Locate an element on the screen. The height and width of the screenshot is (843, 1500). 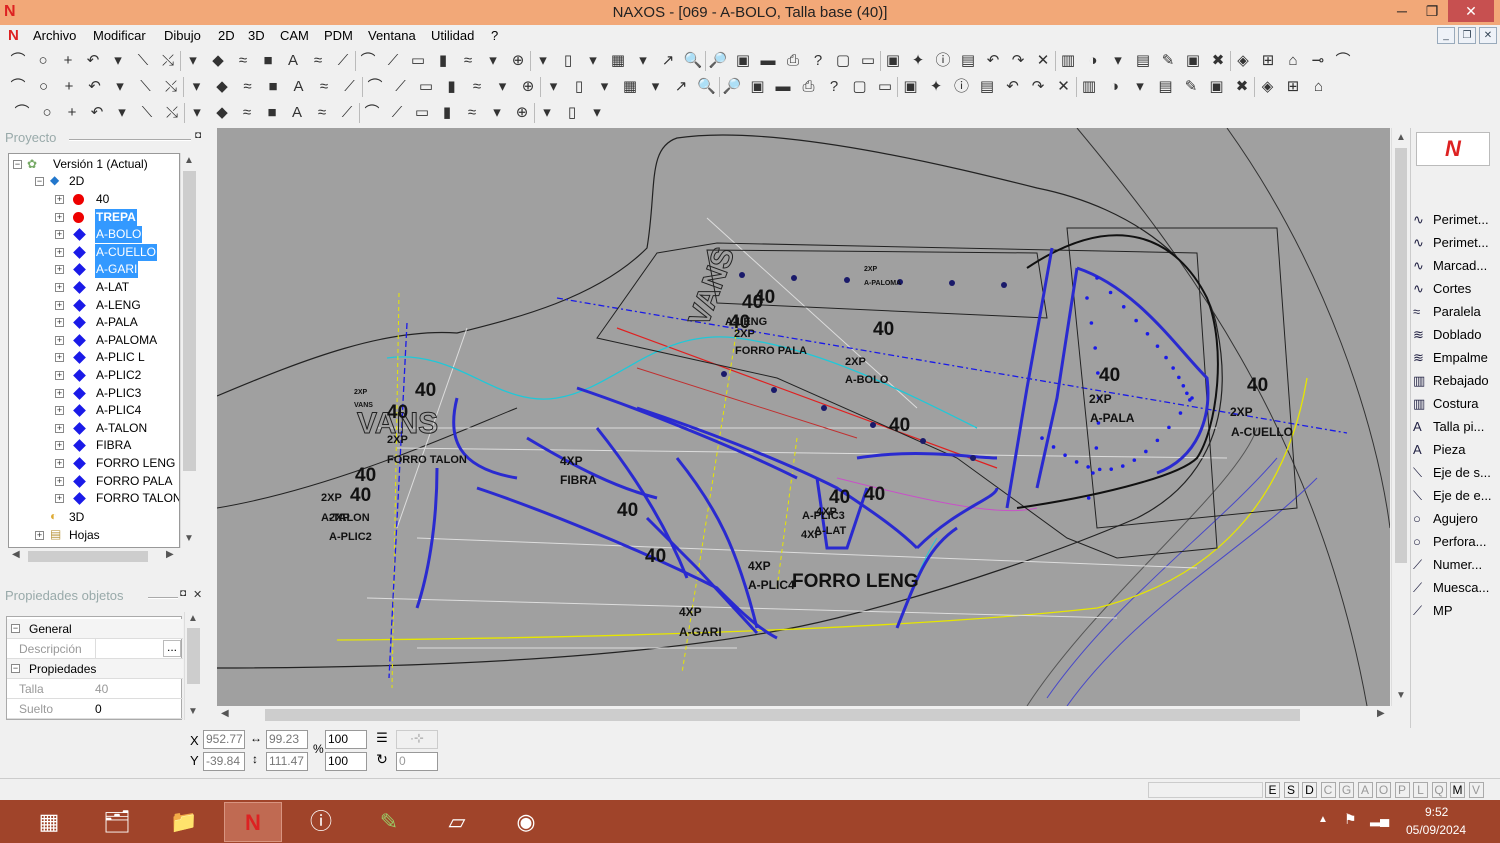
tb3-tool-button-8: ▾ is located at coordinates (197, 113).